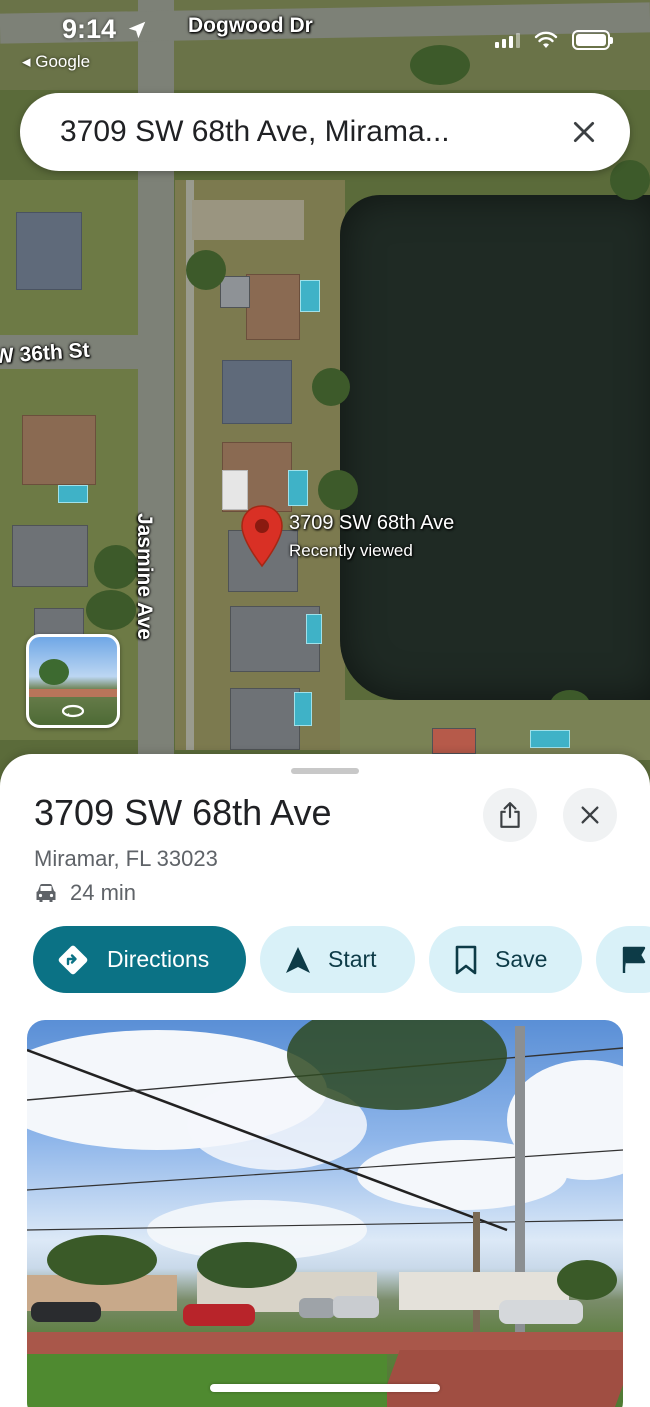 The image size is (650, 1407). What do you see at coordinates (56, 62) in the screenshot?
I see `back-to-google-link: ◂ Google` at bounding box center [56, 62].